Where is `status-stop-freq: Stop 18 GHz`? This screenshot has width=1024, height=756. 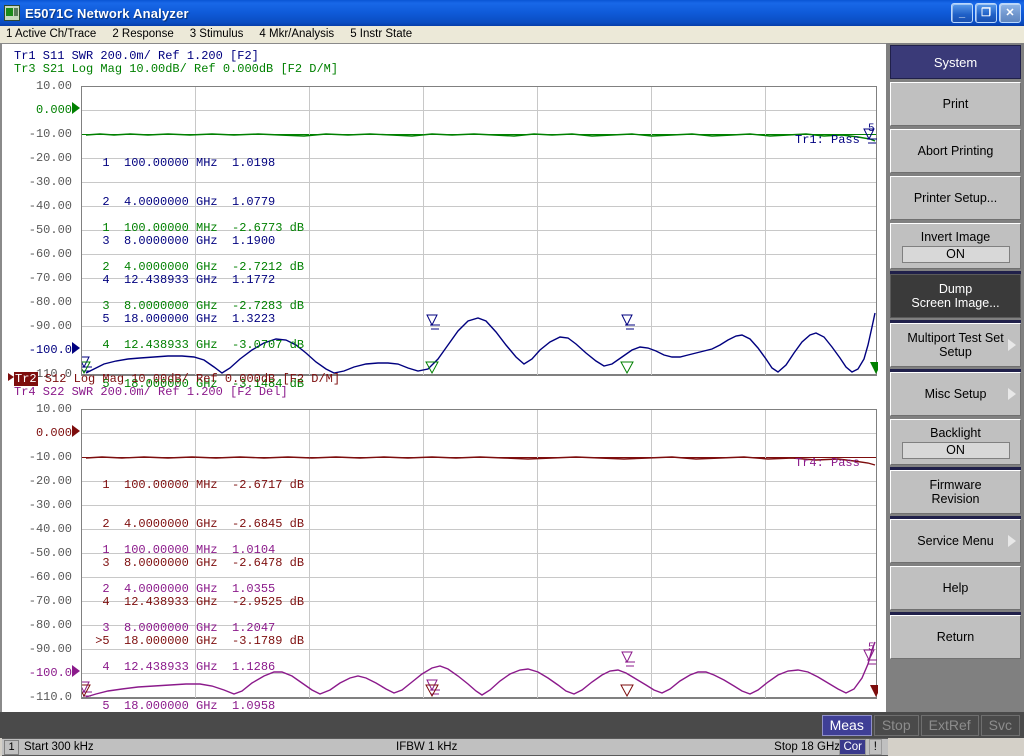
status-stop-freq: Stop 18 GHz is located at coordinates (807, 747).